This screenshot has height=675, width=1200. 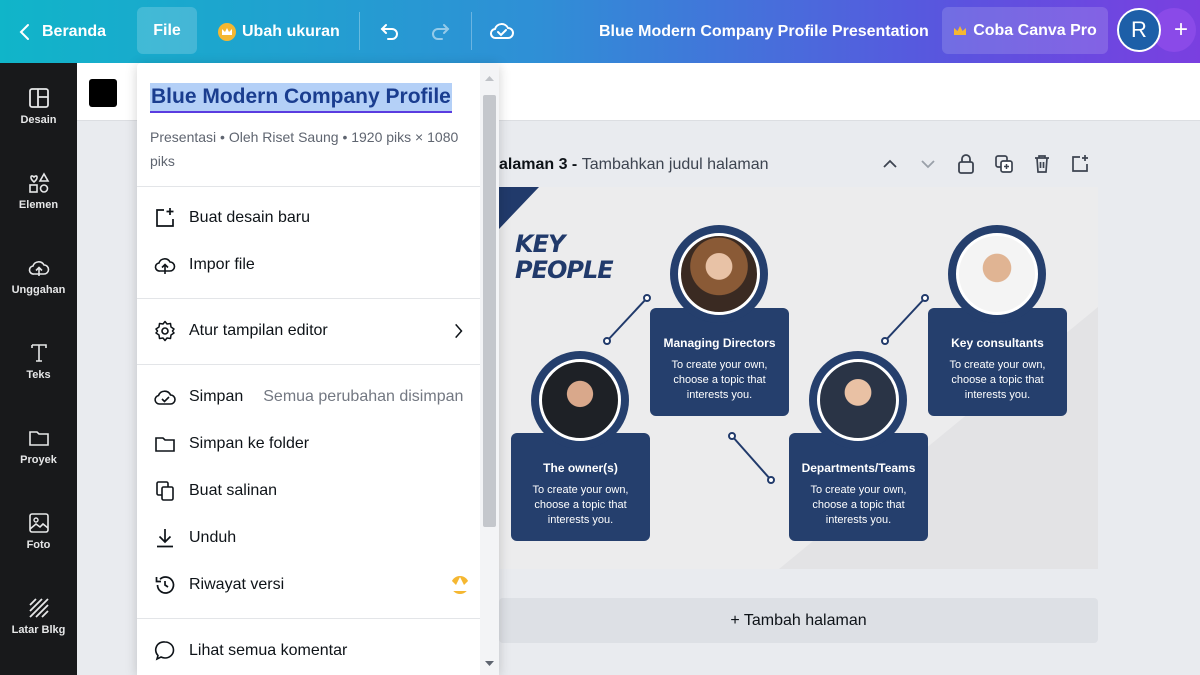 What do you see at coordinates (222, 264) in the screenshot?
I see `menu-item-label: Impor file` at bounding box center [222, 264].